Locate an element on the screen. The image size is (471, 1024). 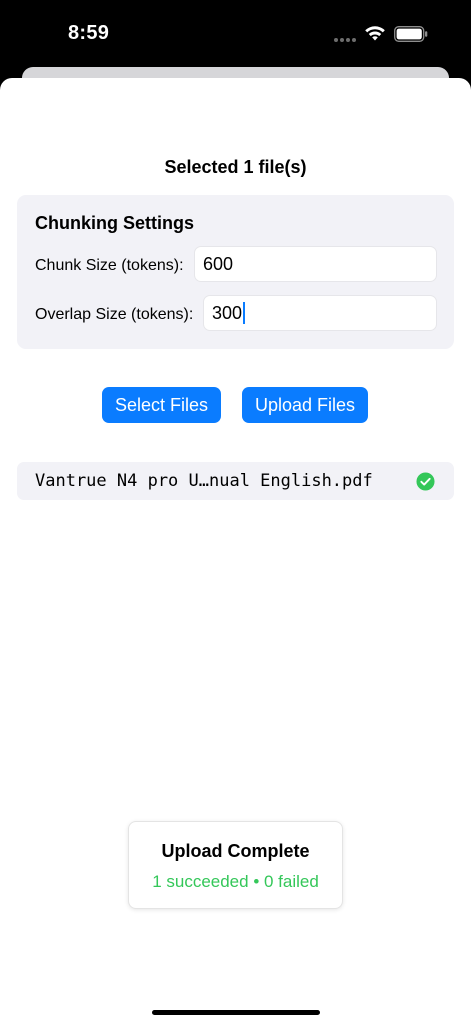
selected-files-count: Selected 1 file(s) is located at coordinates (235, 167).